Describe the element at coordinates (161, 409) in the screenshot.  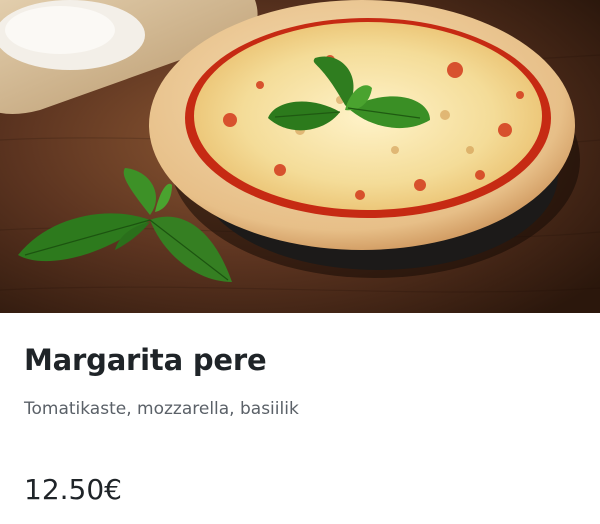
I see `product-description: Tomatikaste, mozzarella, basiilik` at that location.